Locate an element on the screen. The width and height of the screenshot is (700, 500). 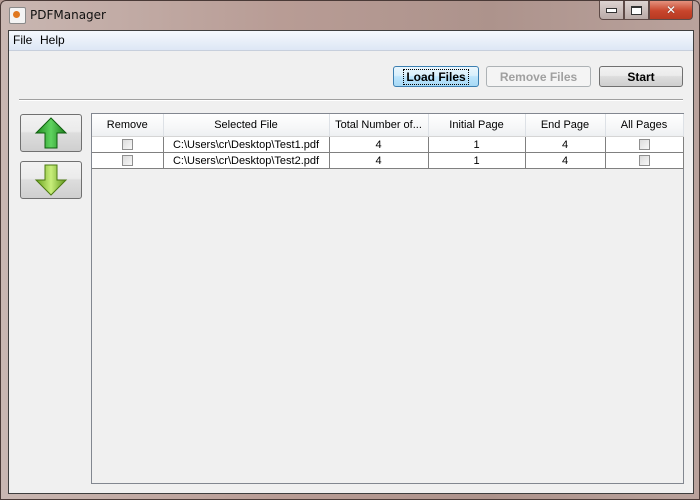
remove-files-label: Remove Files is located at coordinates (538, 76).